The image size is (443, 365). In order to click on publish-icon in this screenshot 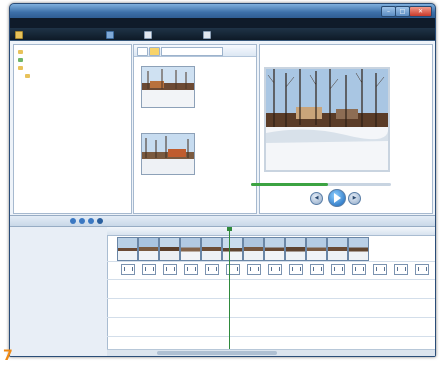, I will do `click(207, 35)`.